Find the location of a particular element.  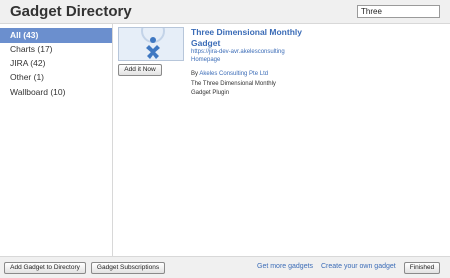

category-other: Other (1) is located at coordinates (56, 77).